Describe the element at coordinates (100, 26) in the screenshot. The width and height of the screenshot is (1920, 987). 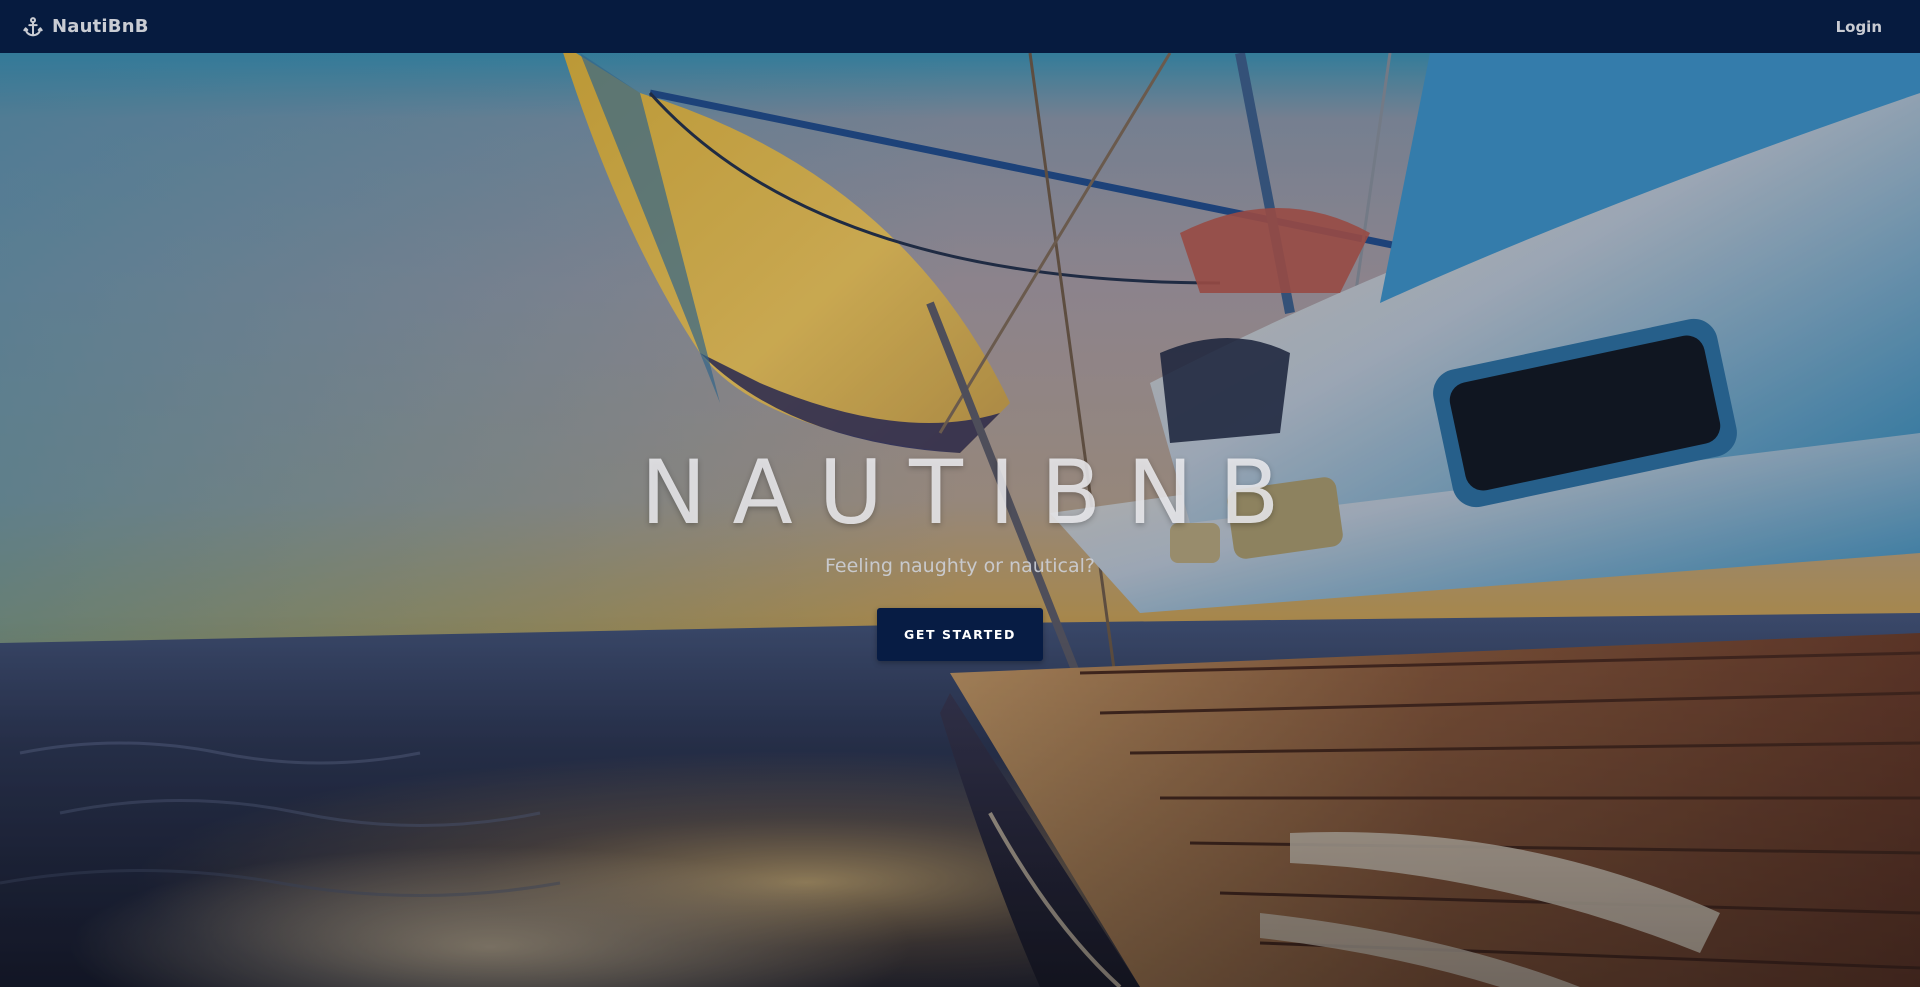
I see `brand-label: NautiBnB` at that location.